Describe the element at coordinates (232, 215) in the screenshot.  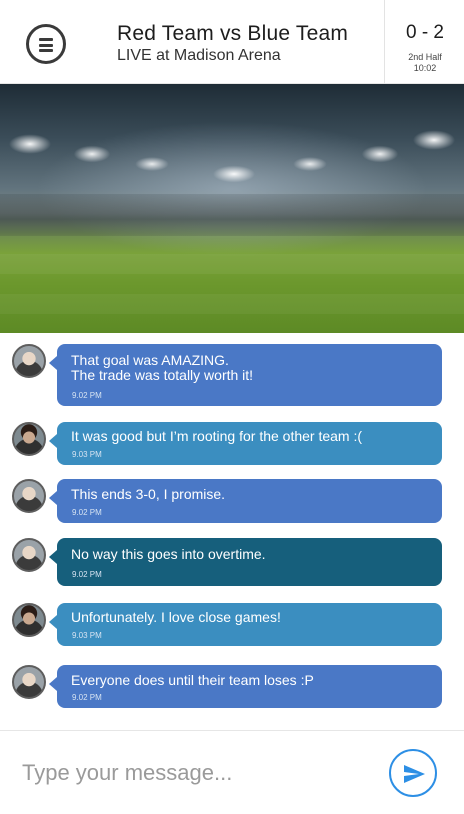
I see `stadium-stands` at that location.